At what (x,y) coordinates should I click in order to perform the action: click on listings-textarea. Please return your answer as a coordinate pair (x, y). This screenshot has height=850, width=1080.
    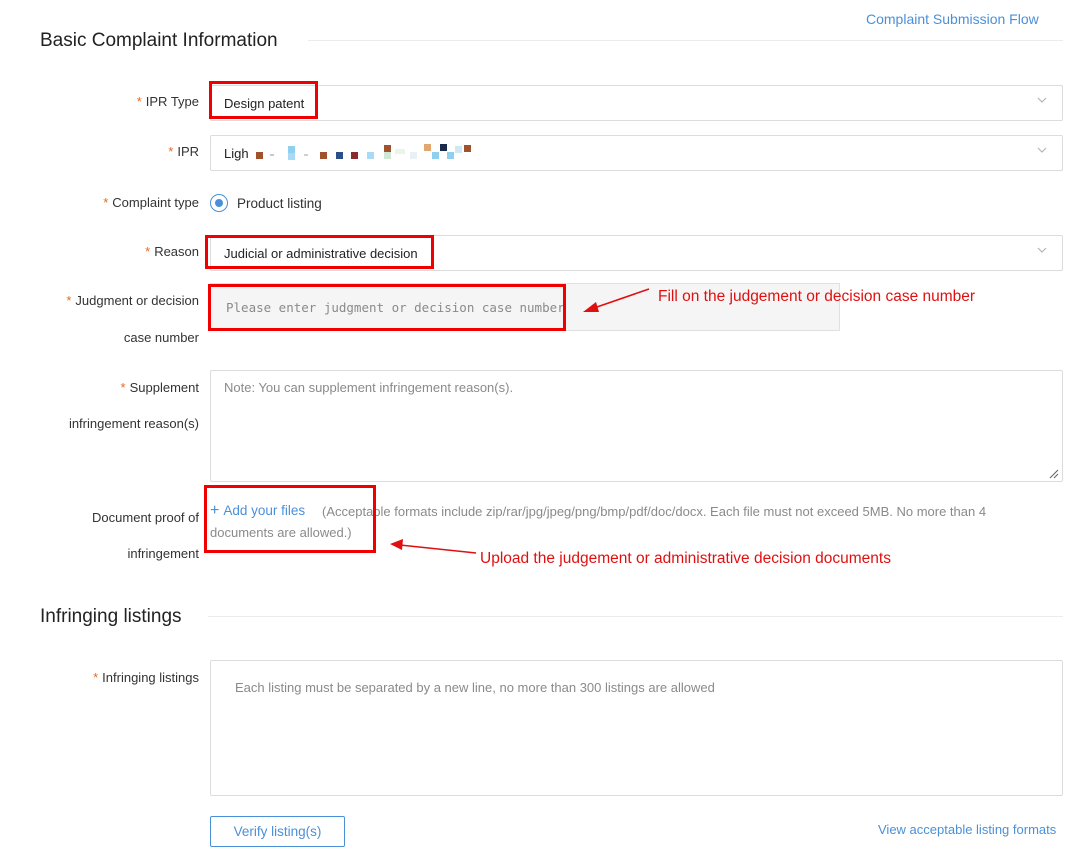
    Looking at the image, I should click on (636, 728).